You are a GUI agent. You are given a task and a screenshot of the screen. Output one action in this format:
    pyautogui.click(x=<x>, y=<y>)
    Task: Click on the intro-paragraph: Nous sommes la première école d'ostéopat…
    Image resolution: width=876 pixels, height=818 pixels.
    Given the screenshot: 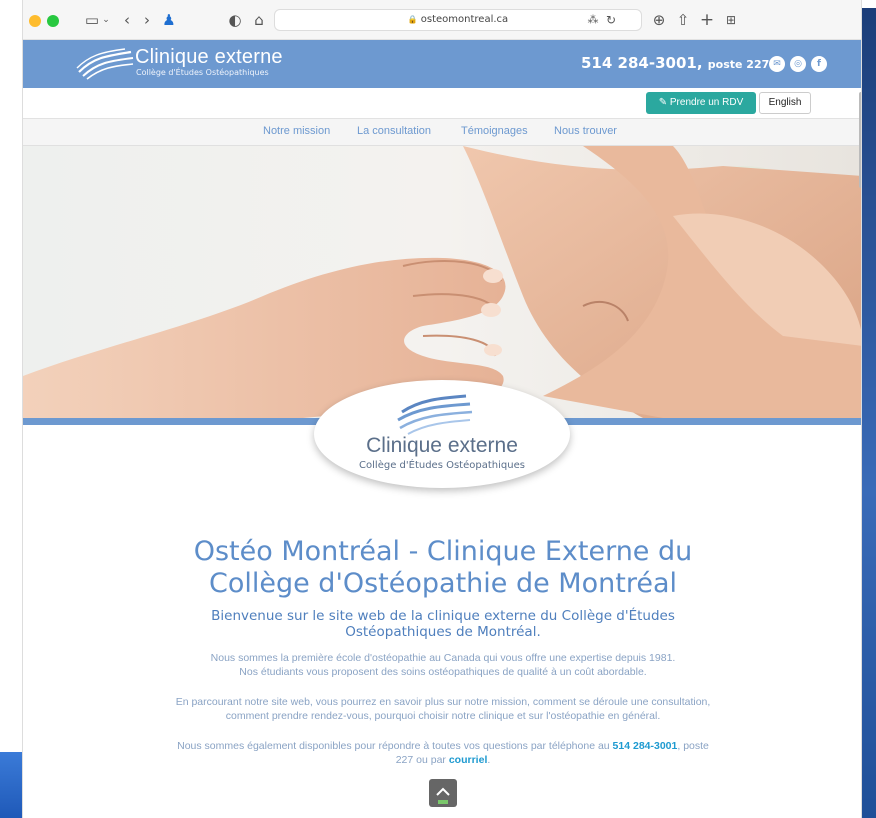 What is the action you would take?
    pyautogui.click(x=443, y=665)
    